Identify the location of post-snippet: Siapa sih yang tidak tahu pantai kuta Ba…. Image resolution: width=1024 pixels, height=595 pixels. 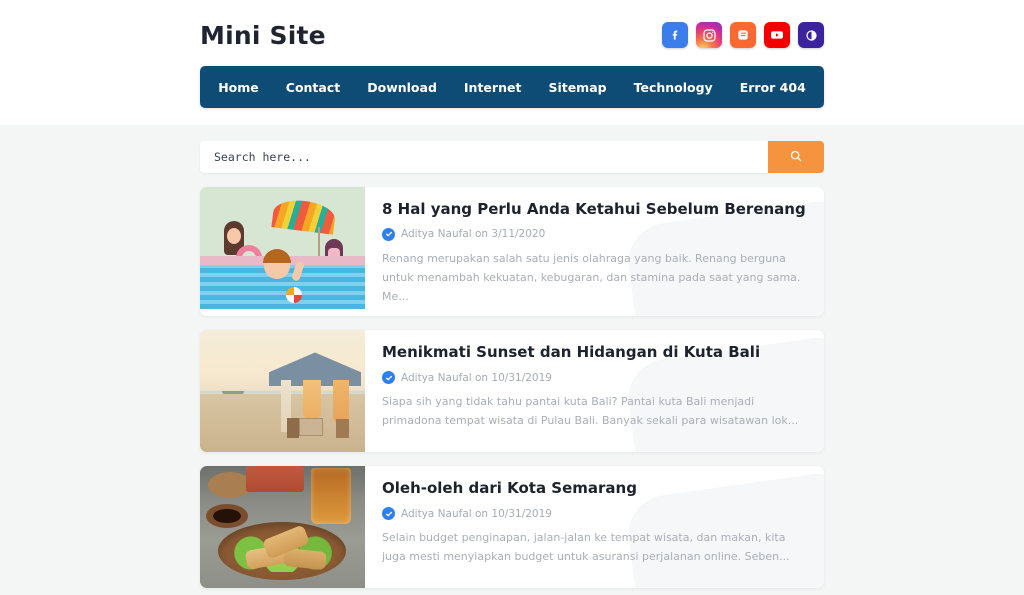
(590, 411).